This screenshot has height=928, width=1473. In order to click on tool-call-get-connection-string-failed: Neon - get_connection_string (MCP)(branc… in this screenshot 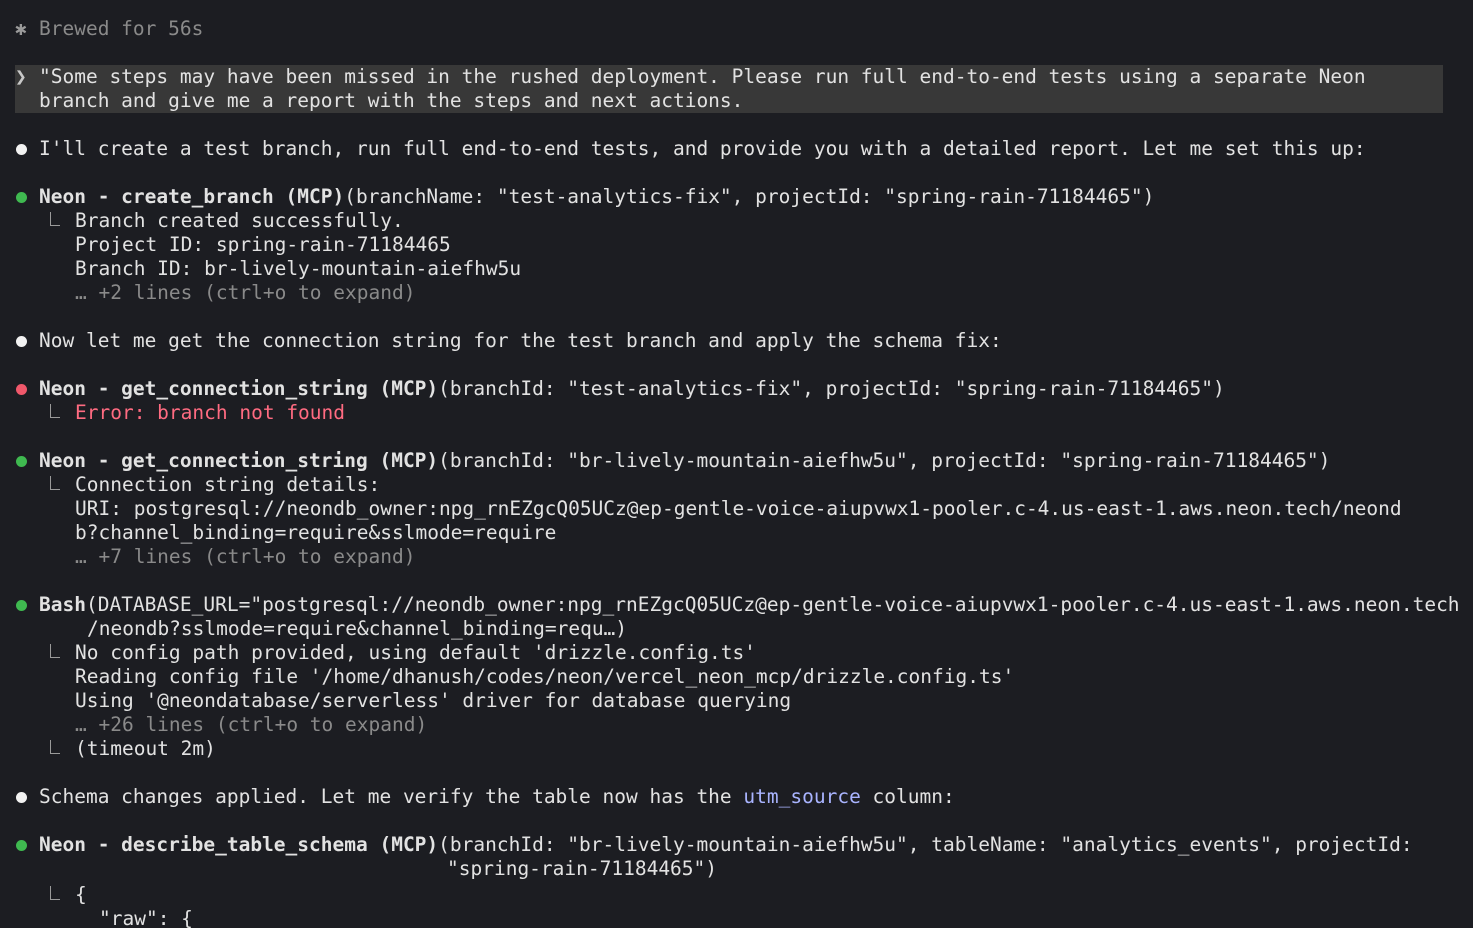, I will do `click(736, 401)`.